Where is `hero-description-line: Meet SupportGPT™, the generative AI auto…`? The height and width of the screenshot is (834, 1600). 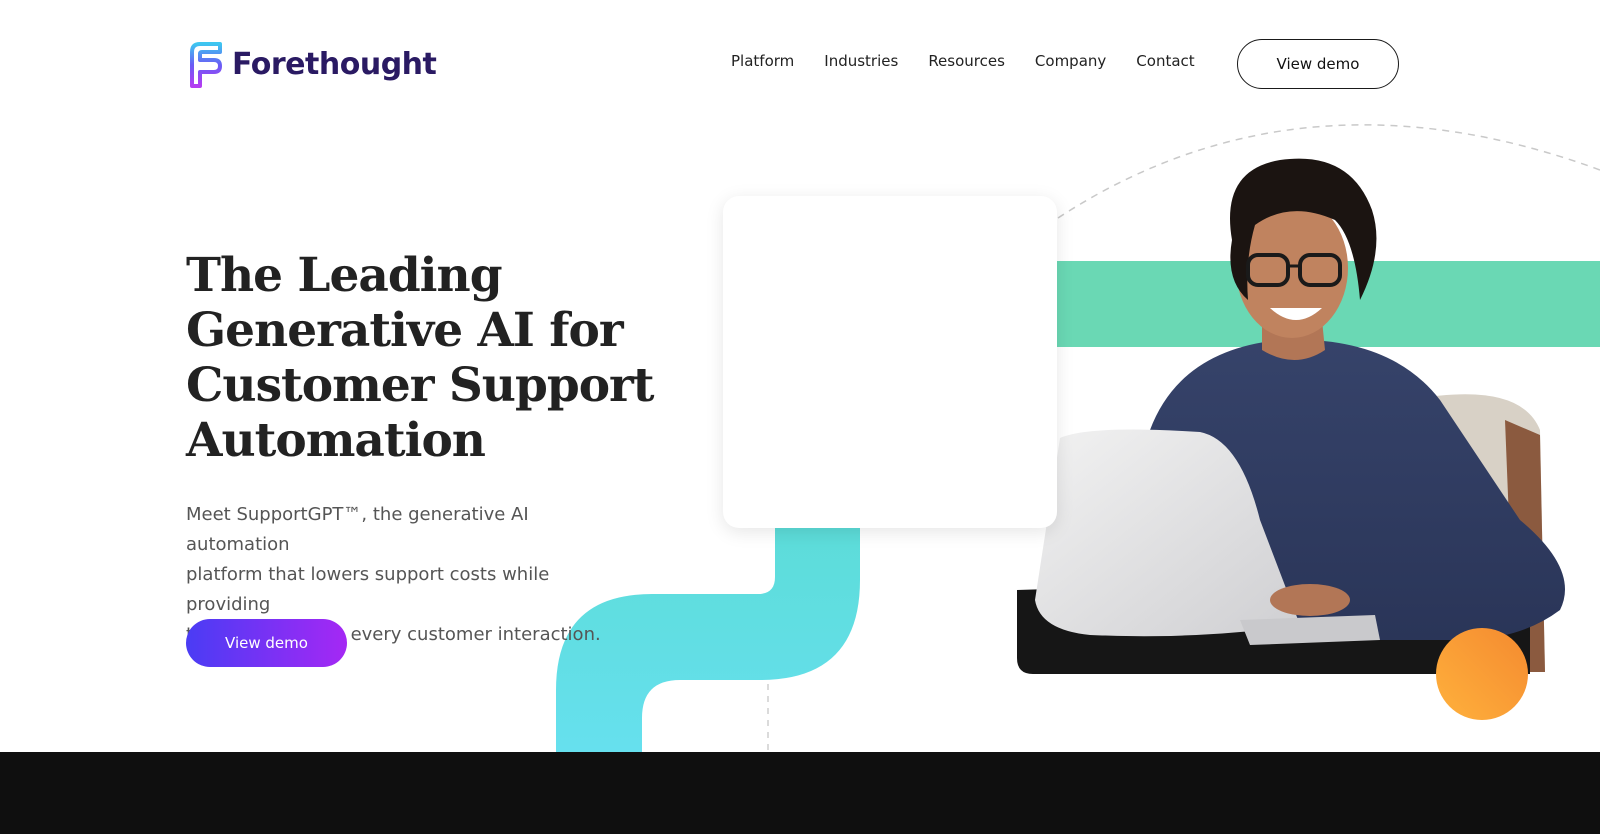 hero-description-line: Meet SupportGPT™, the generative AI auto… is located at coordinates (357, 529).